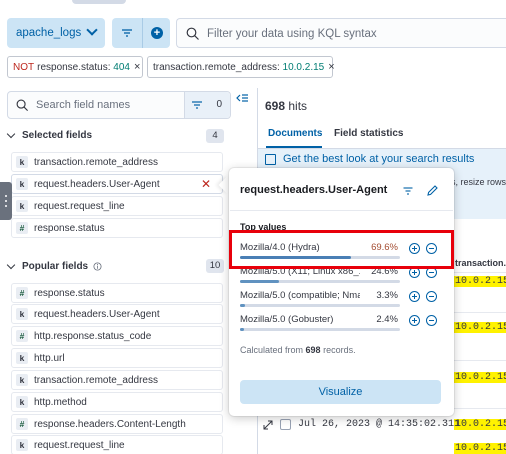 This screenshot has height=454, width=506. I want to click on popular-fields-toggle: Popular fields, so click(54, 266).